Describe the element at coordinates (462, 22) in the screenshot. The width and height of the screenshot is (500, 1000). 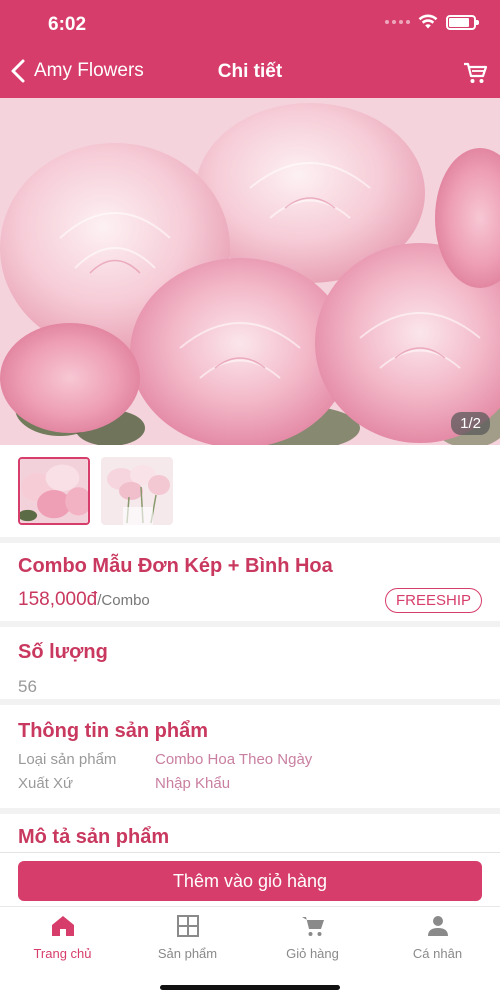
I see `battery-icon` at that location.